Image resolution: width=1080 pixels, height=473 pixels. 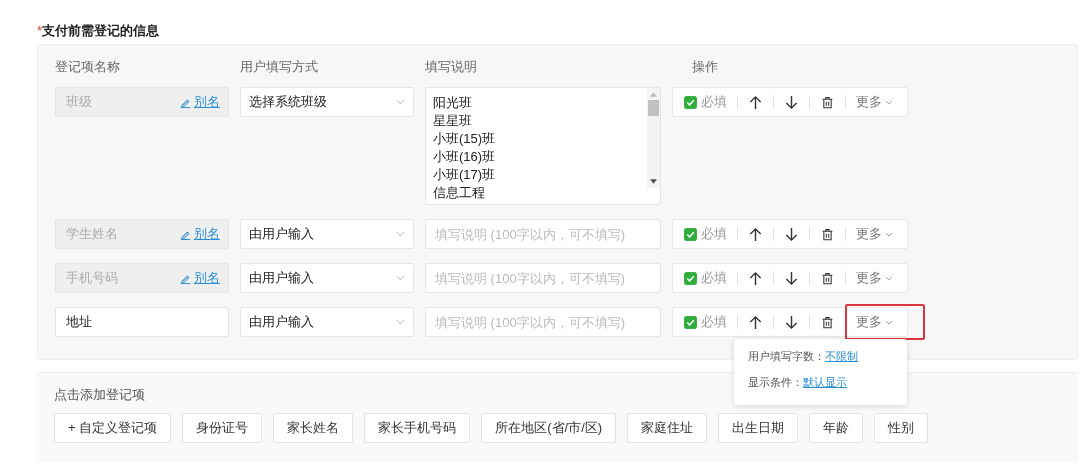 I want to click on add-item-button: 年龄, so click(x=836, y=428).